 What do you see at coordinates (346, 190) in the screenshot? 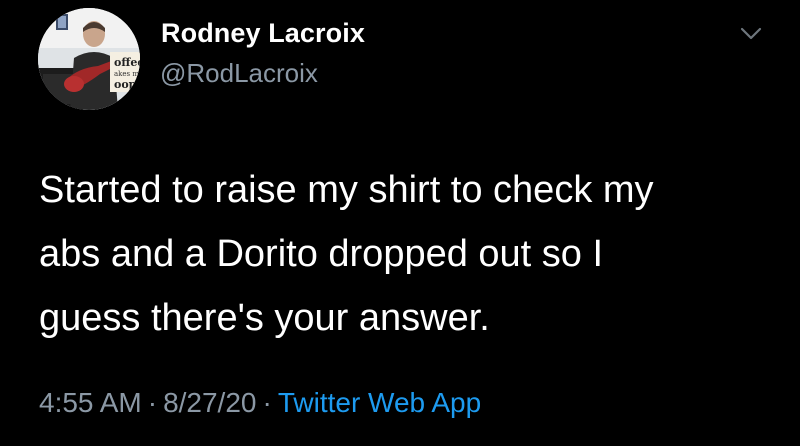
I see `tweet-text-line: Started to raise my shirt to check my` at bounding box center [346, 190].